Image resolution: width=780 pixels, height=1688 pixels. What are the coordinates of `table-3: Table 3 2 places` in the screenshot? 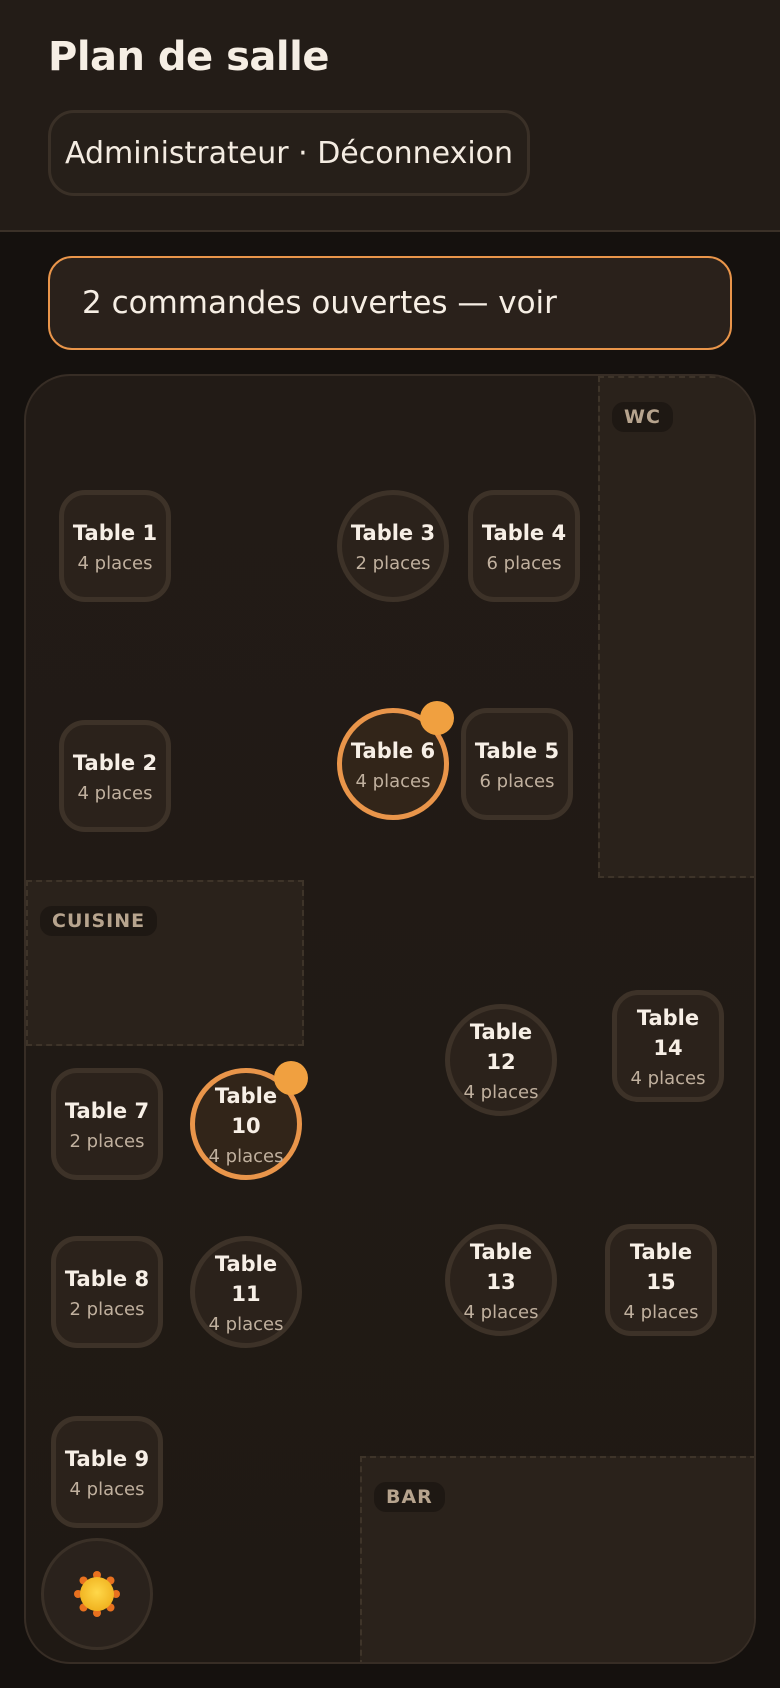 It's located at (393, 546).